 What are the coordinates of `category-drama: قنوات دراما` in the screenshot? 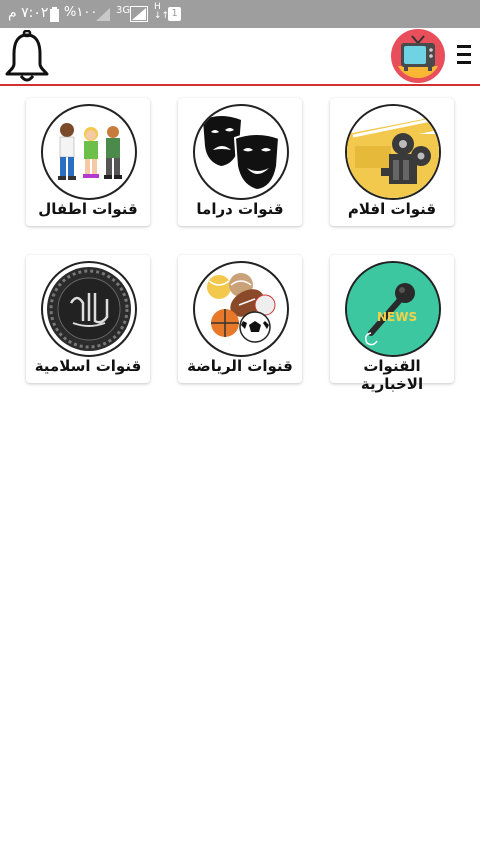 It's located at (240, 162).